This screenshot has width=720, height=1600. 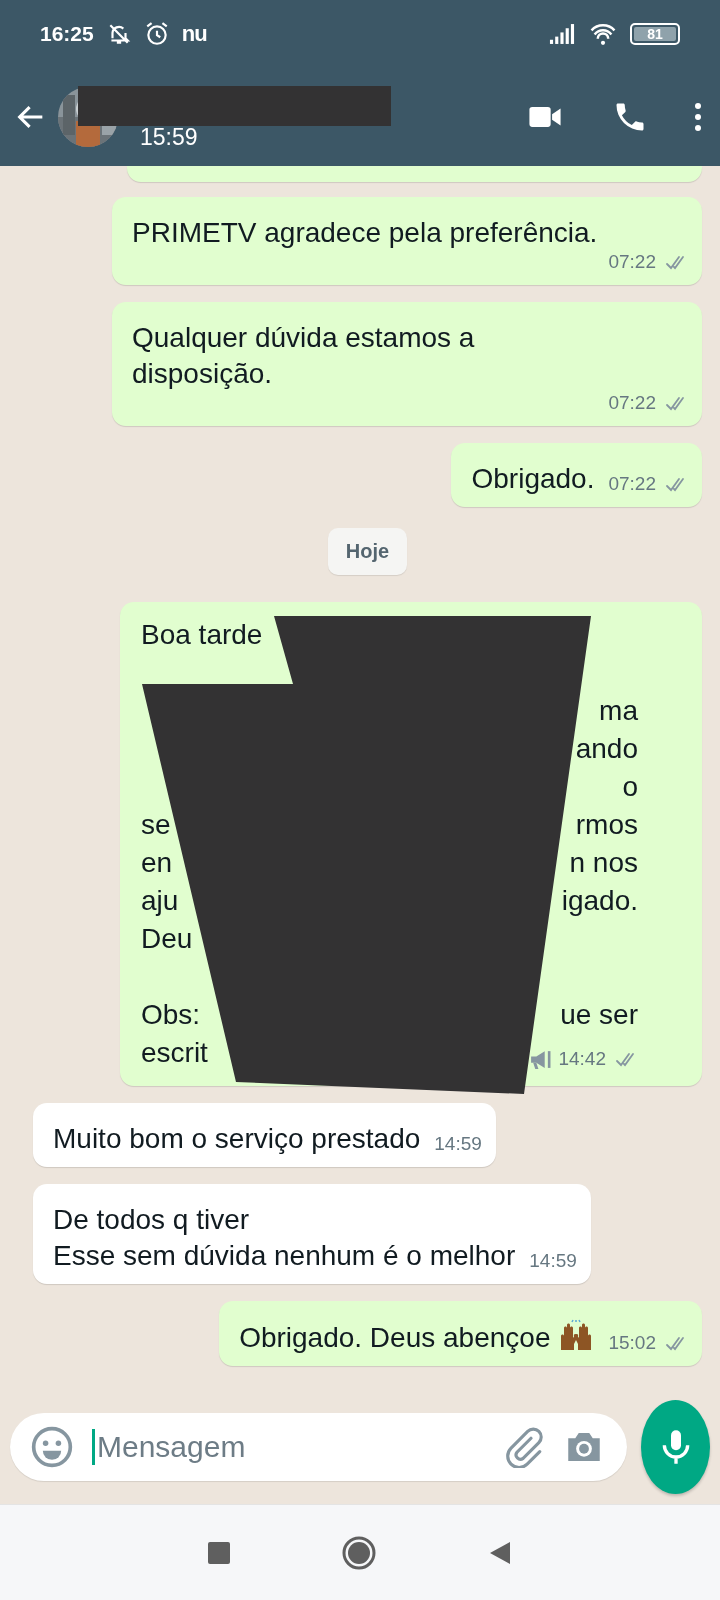 What do you see at coordinates (219, 1552) in the screenshot?
I see `recent-apps-icon` at bounding box center [219, 1552].